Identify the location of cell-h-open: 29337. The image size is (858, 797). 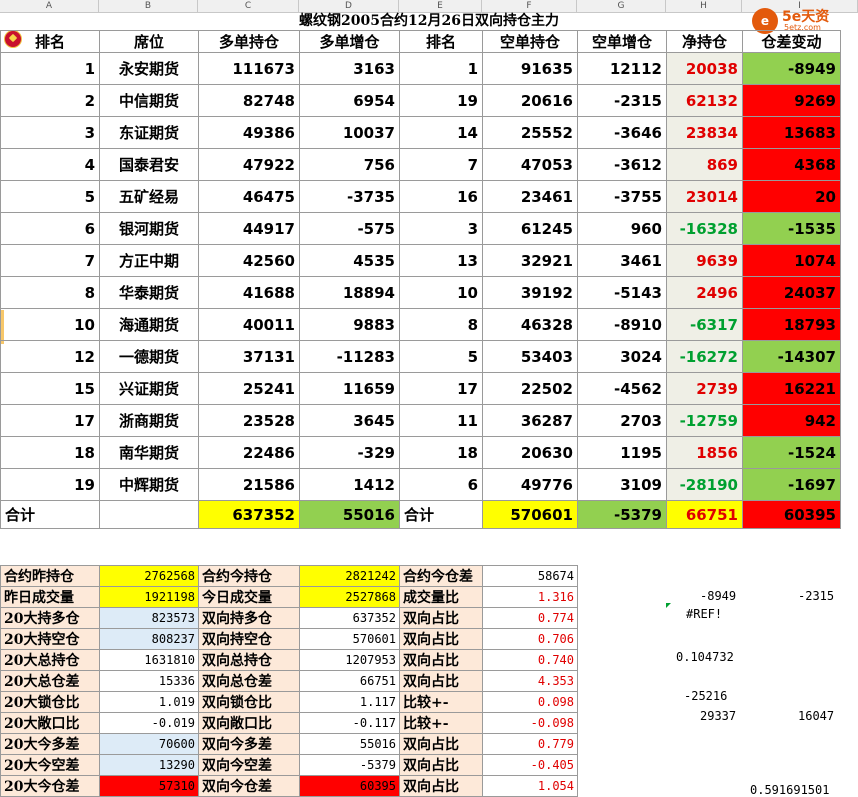
(718, 716).